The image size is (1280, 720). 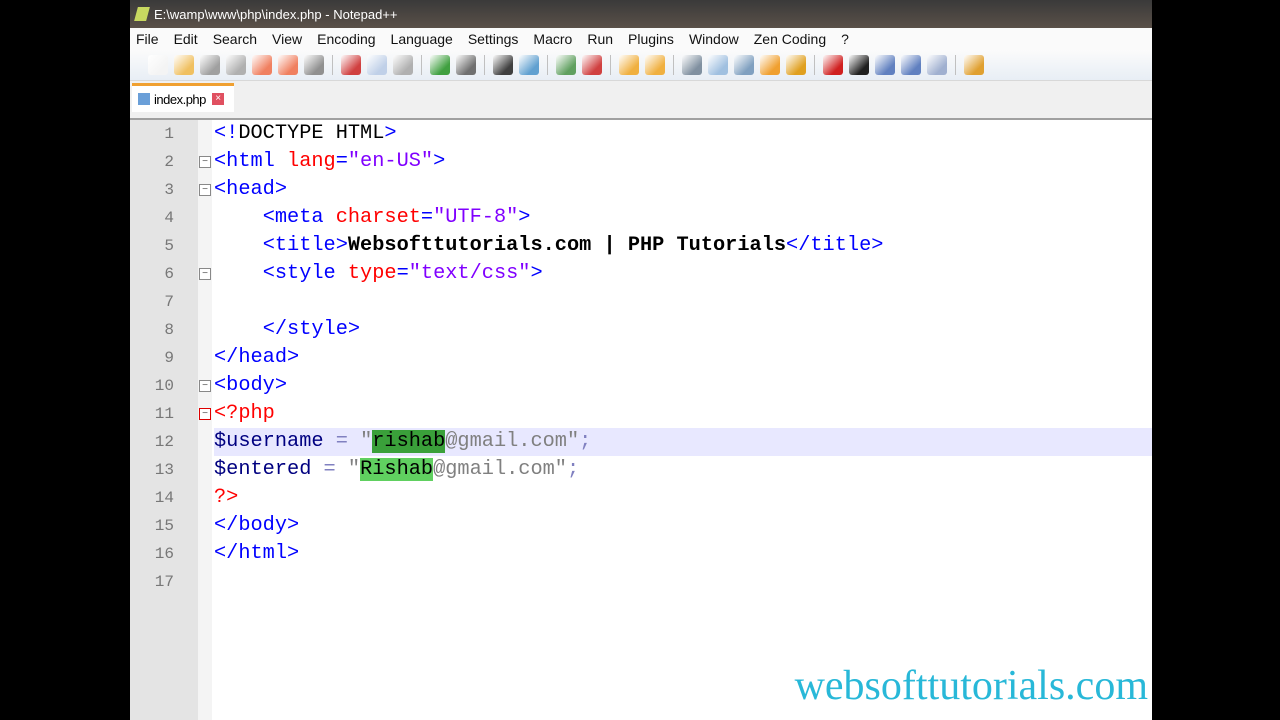 I want to click on code-line: </style>, so click(x=683, y=330).